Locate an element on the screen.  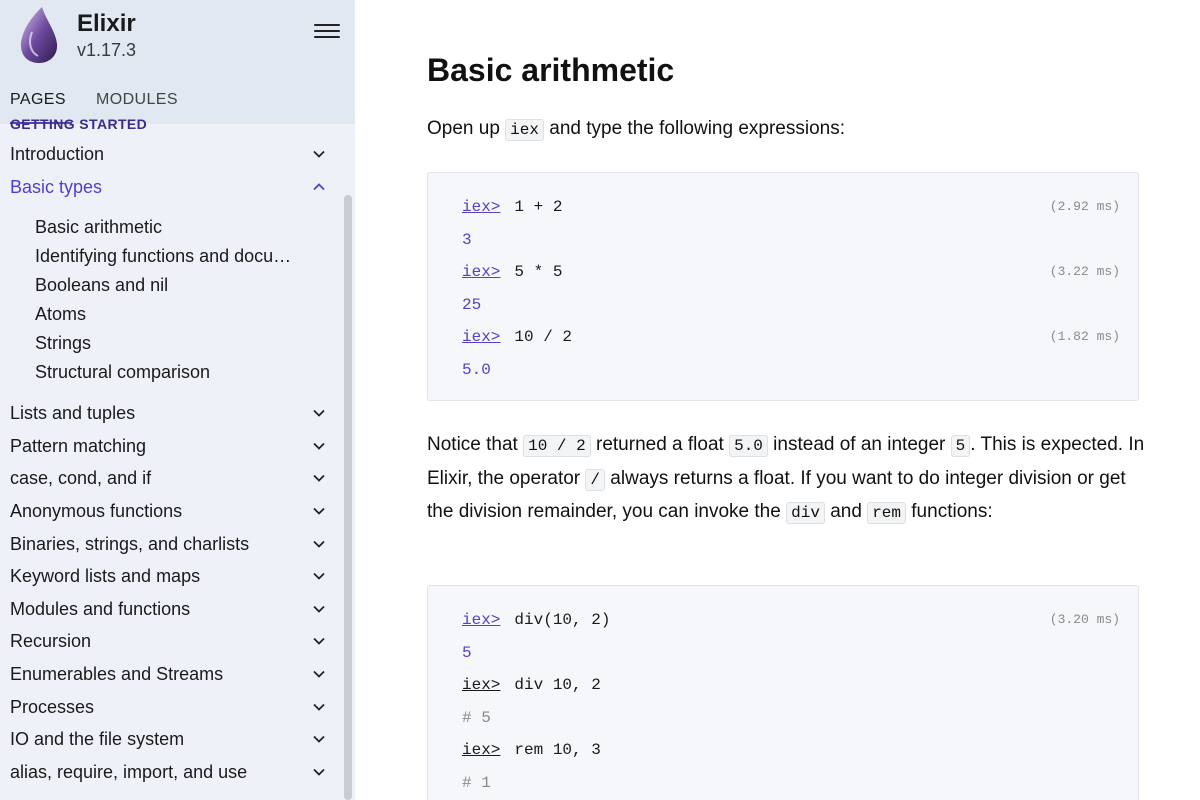
inline-code: rem is located at coordinates (886, 513).